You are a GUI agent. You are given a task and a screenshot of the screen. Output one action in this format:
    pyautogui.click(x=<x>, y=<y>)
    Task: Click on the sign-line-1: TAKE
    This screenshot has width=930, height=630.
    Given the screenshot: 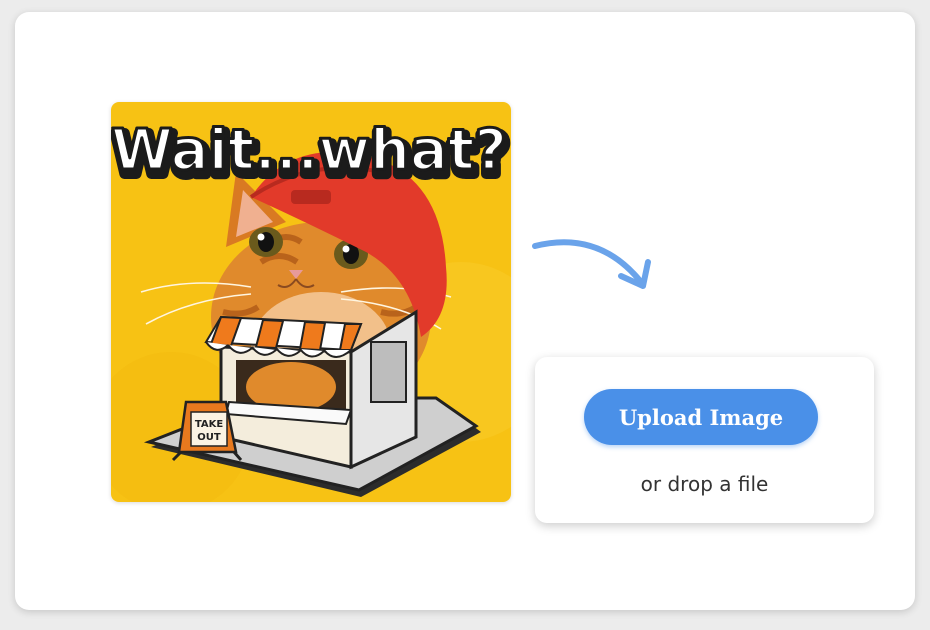 What is the action you would take?
    pyautogui.click(x=209, y=424)
    